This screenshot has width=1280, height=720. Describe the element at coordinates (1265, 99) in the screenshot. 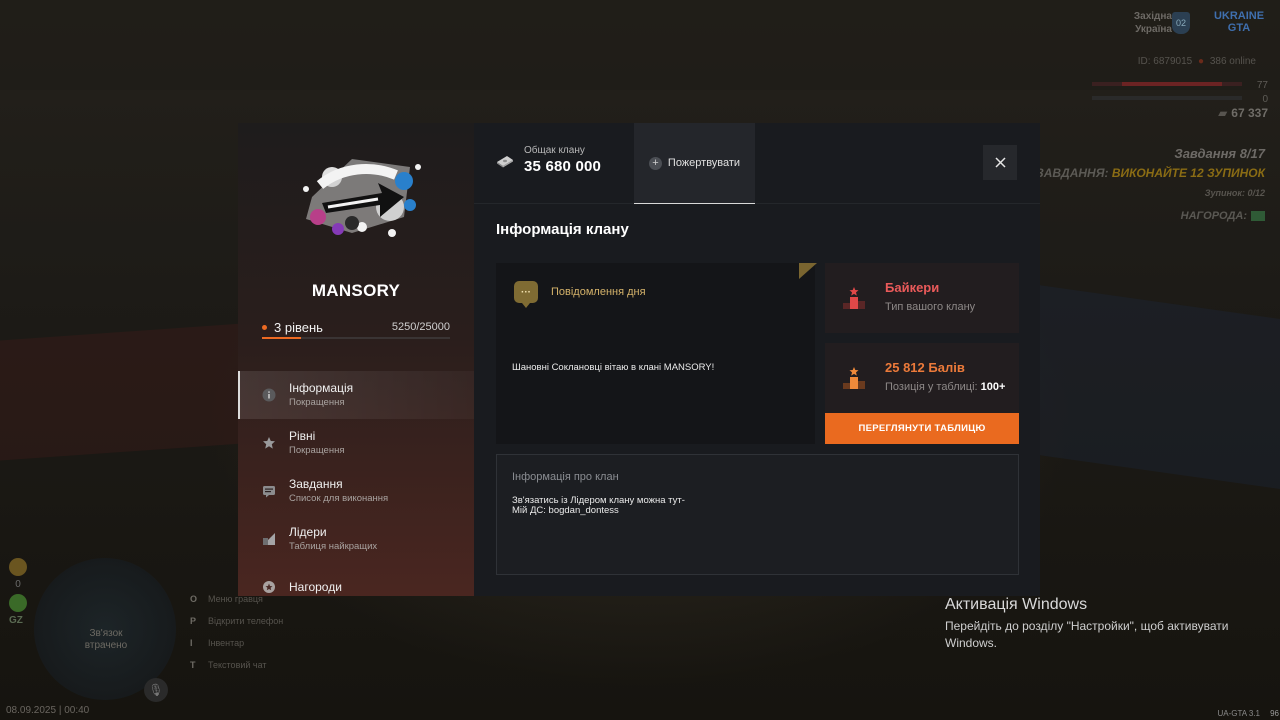

I see `armor-value: 0` at that location.